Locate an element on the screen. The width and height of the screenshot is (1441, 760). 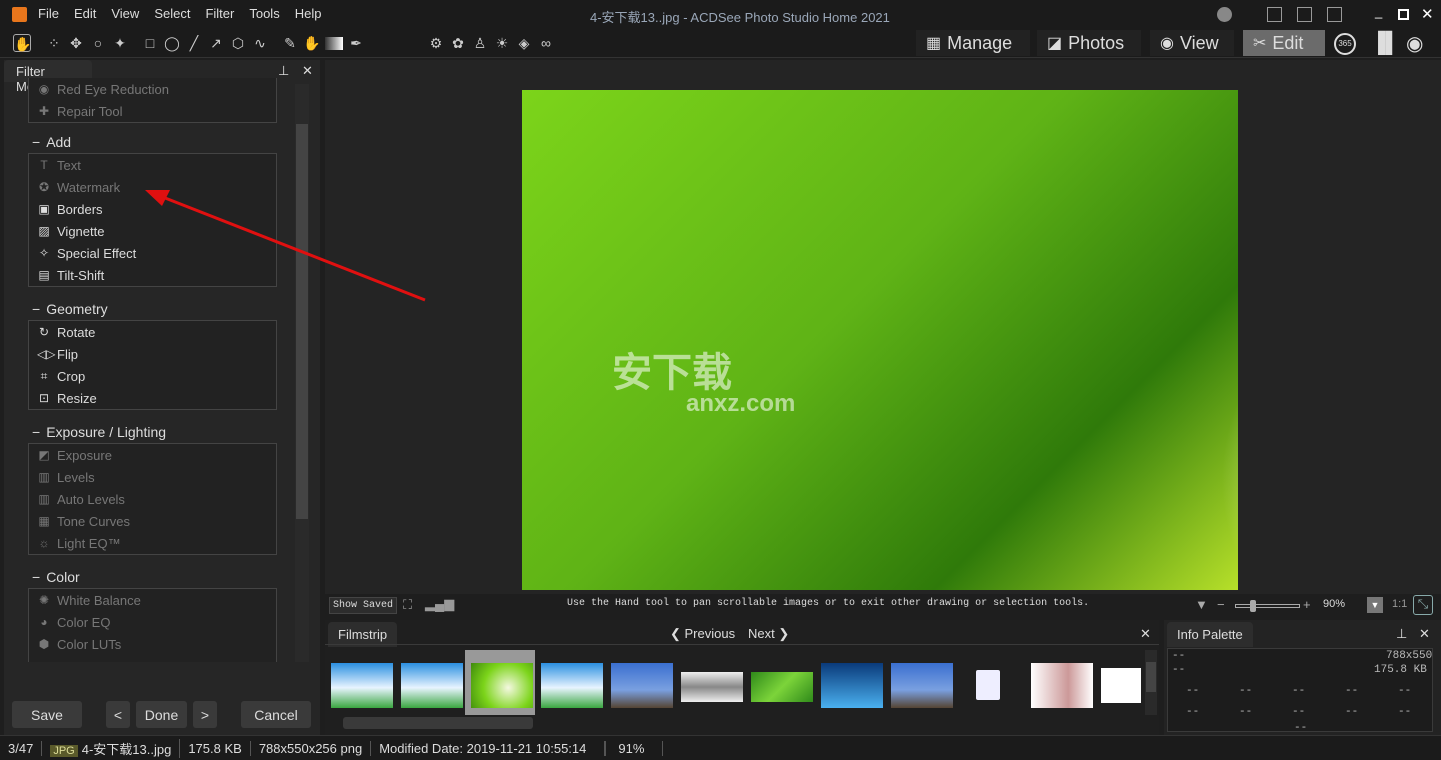
status-index: 3/47 is located at coordinates (21, 748).